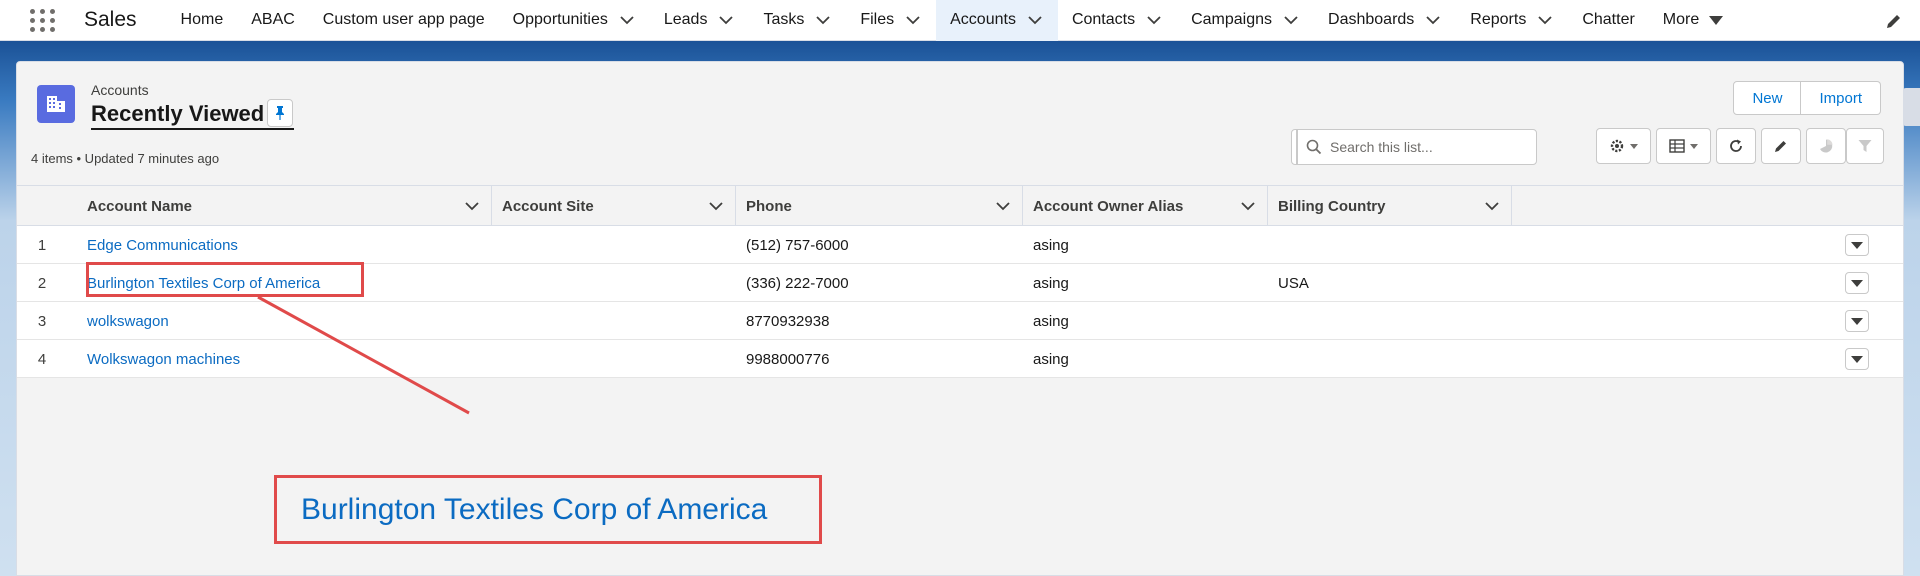 This screenshot has height=576, width=1920. I want to click on filter-icon, so click(1865, 146).